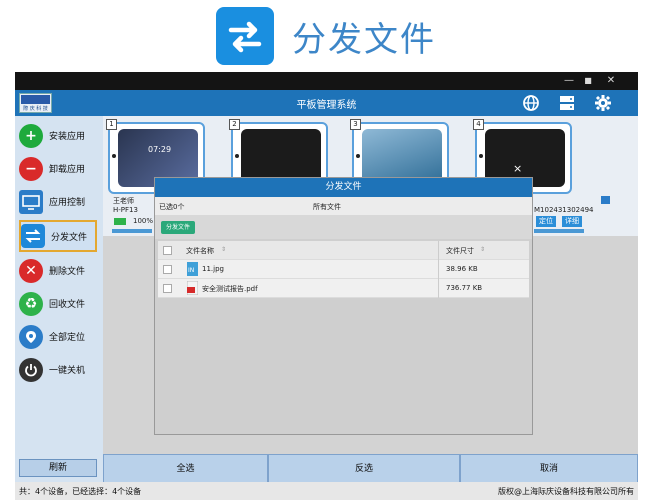 This screenshot has height=502, width=660. What do you see at coordinates (517, 168) in the screenshot?
I see `close-icon: ×` at bounding box center [517, 168].